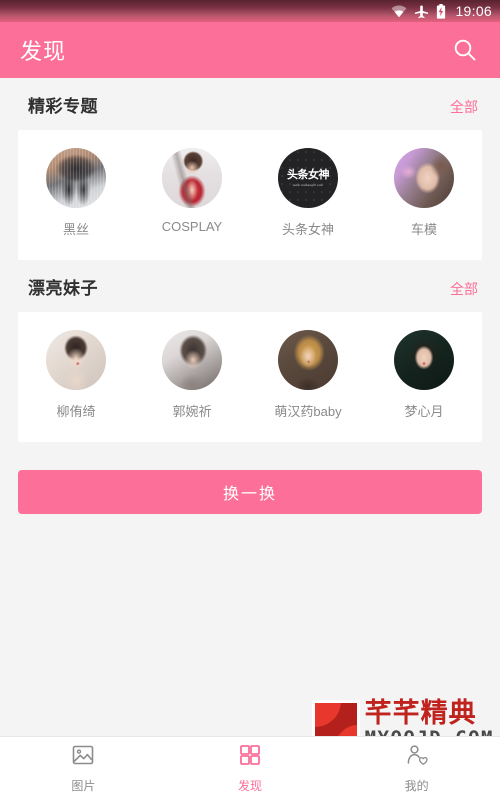  What do you see at coordinates (250, 290) in the screenshot?
I see `section-header: 漂亮妹子 全部` at bounding box center [250, 290].